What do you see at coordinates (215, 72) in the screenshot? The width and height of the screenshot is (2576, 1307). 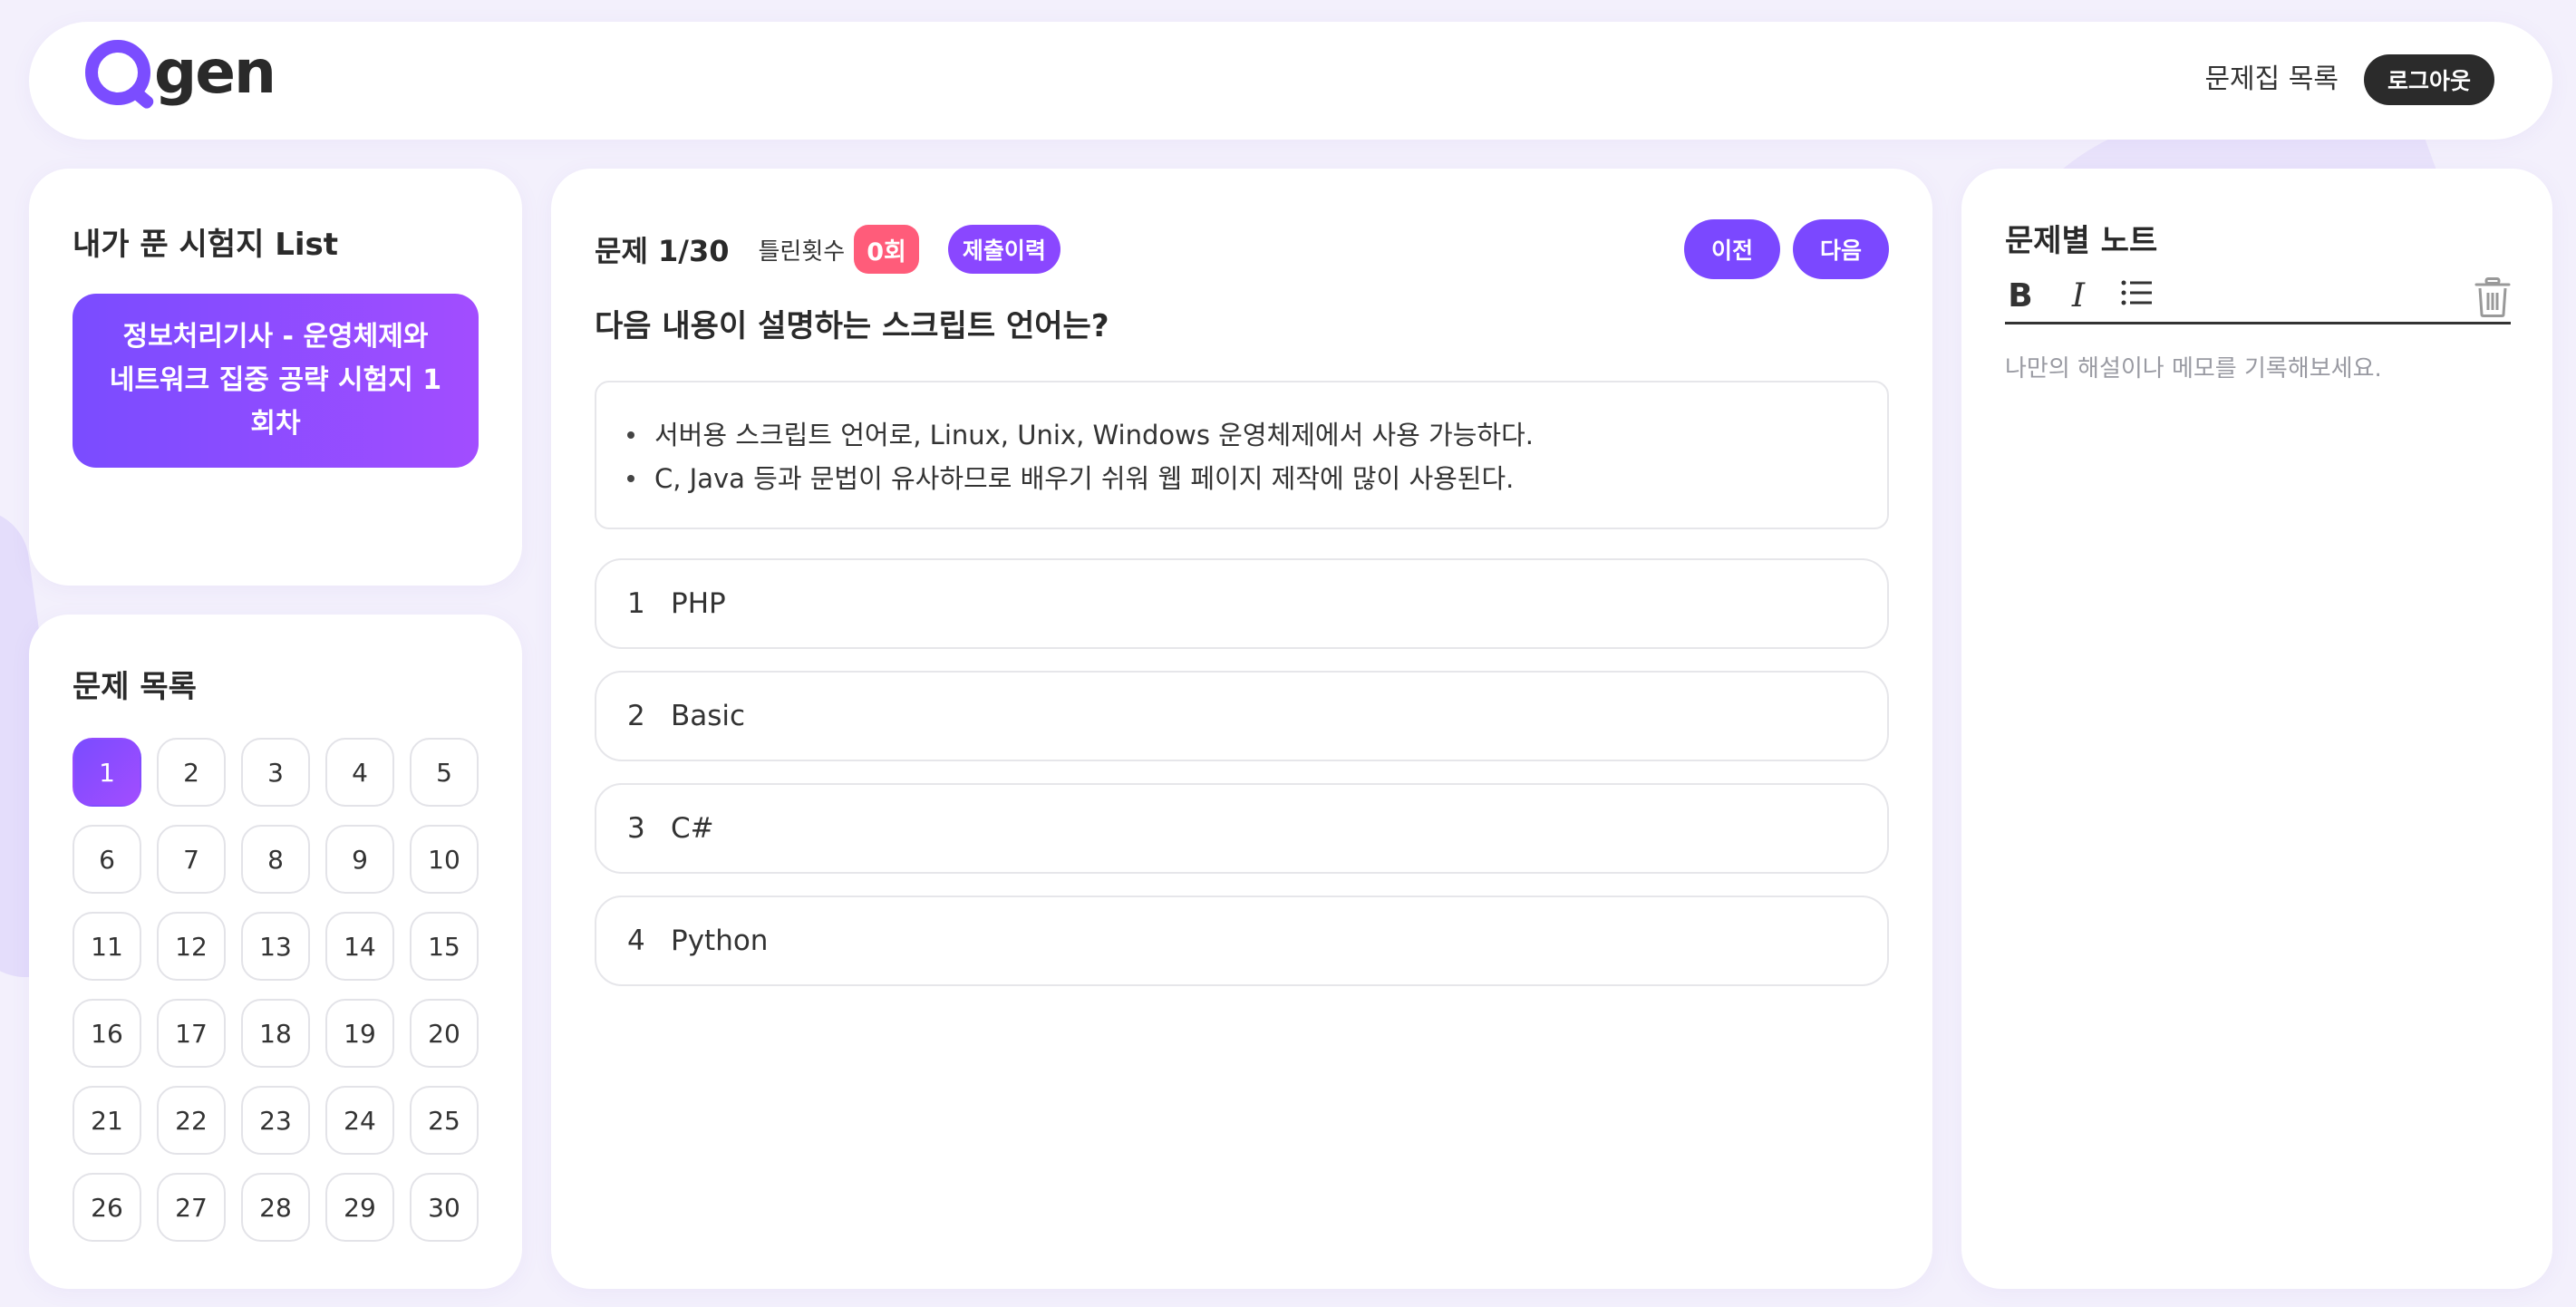 I see `logo-text: gen` at bounding box center [215, 72].